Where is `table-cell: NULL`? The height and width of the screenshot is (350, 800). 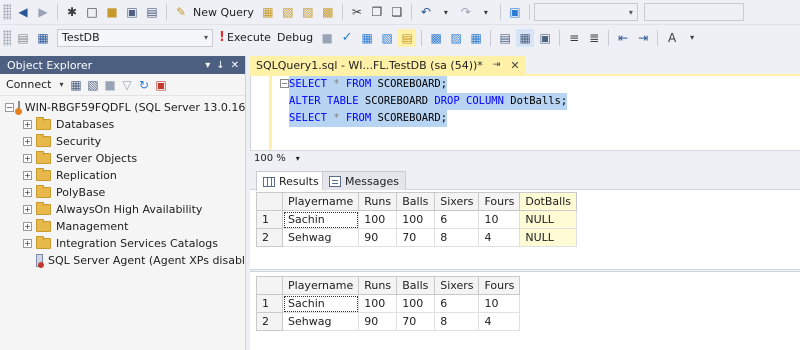
table-cell: NULL is located at coordinates (548, 237).